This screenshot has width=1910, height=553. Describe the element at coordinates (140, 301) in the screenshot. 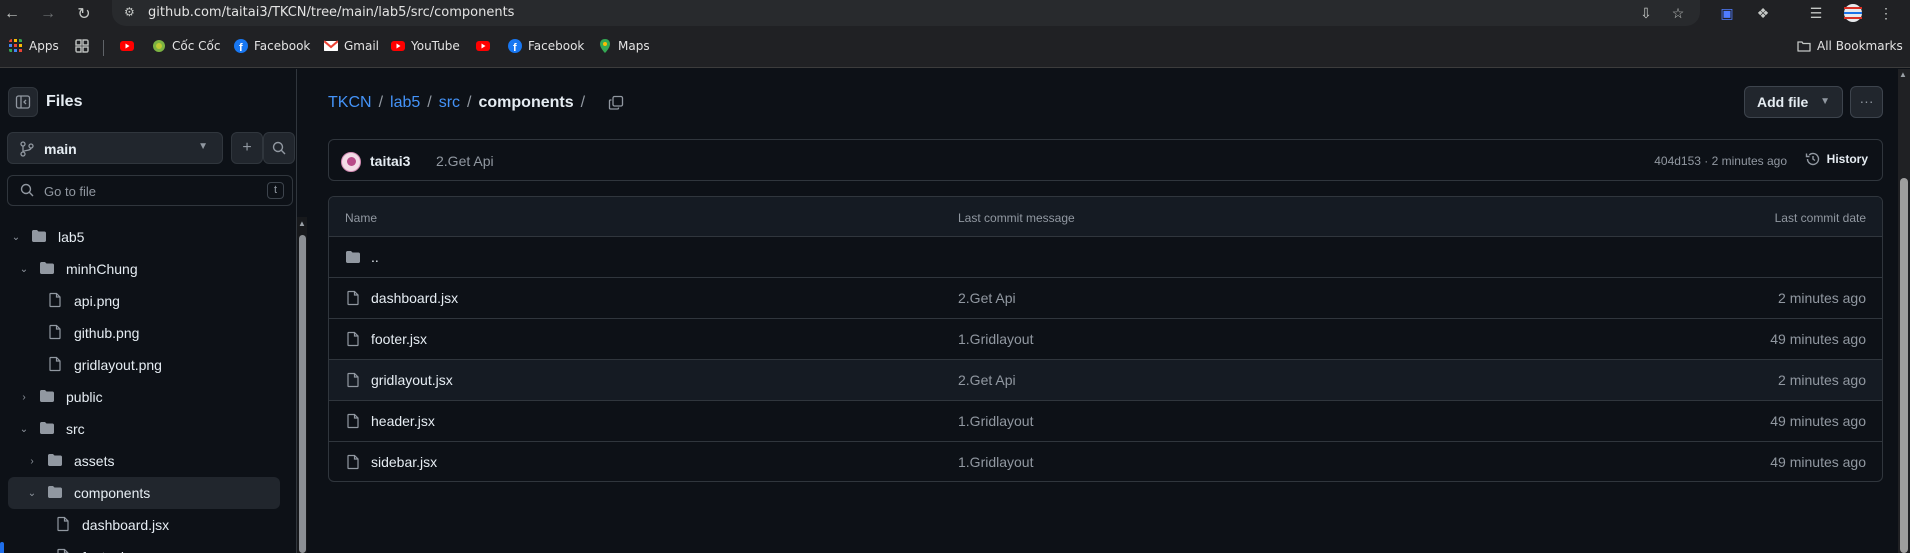

I see `tree-file: api.png` at that location.